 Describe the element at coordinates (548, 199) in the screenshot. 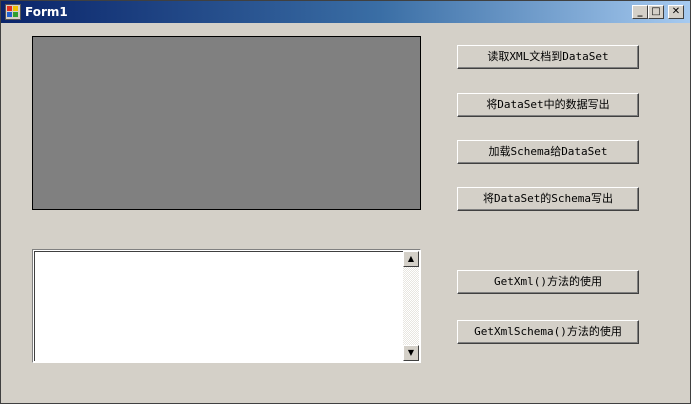

I see `write-schema-button: 将DataSet的Schema写出` at that location.